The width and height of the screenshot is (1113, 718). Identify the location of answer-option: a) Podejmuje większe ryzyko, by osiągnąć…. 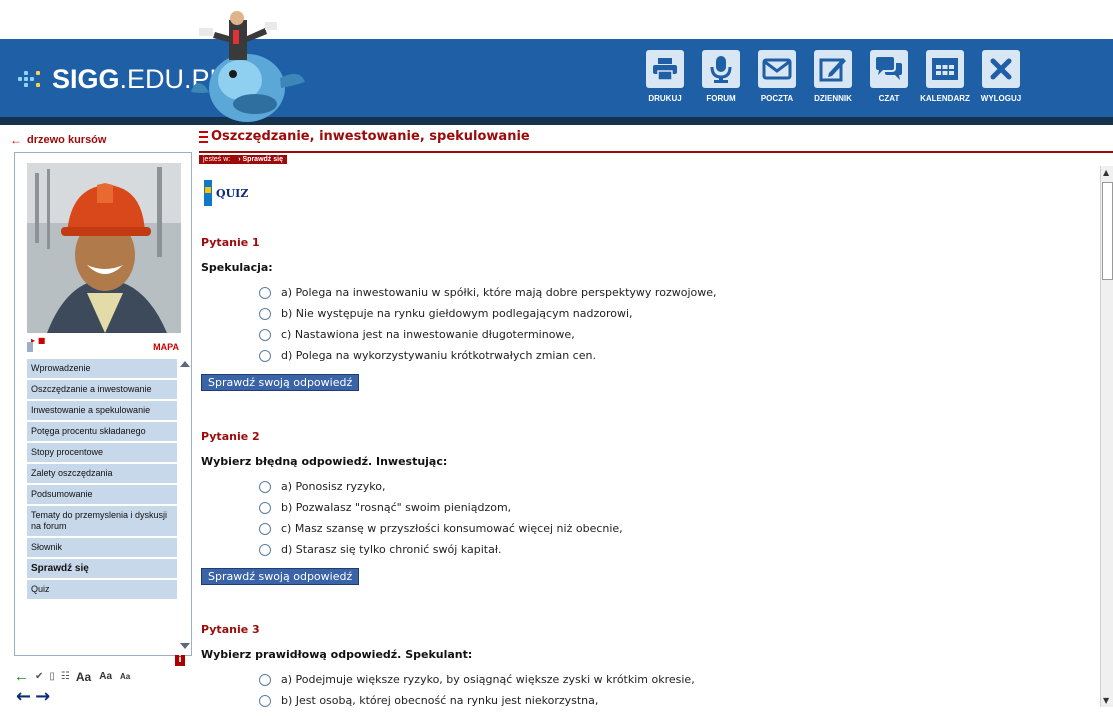
(670, 679).